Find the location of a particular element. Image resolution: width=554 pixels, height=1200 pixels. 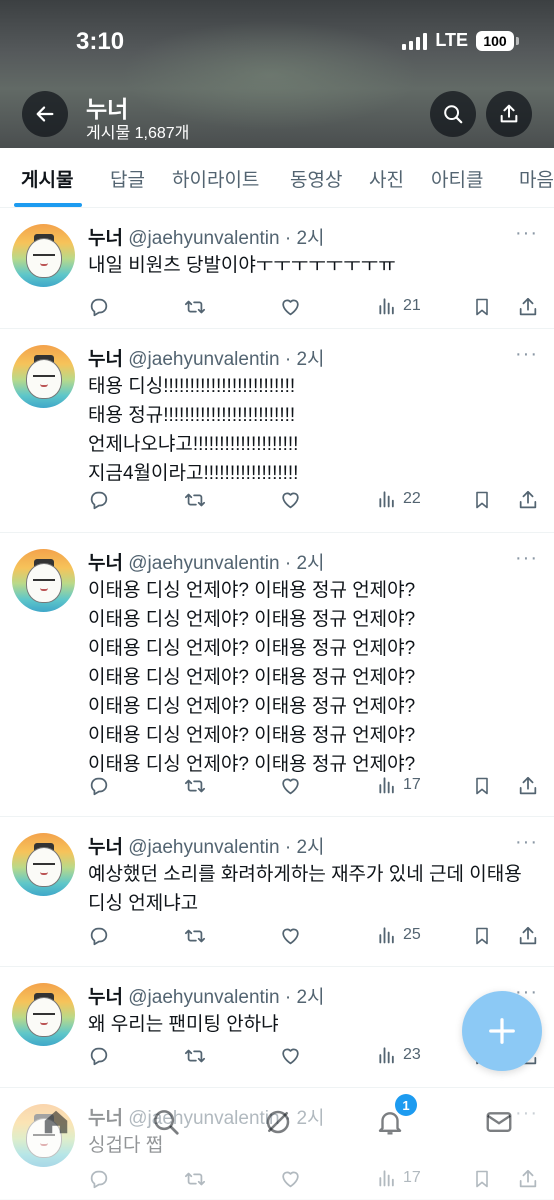

tab-posts: 게시물 is located at coordinates (47, 177).